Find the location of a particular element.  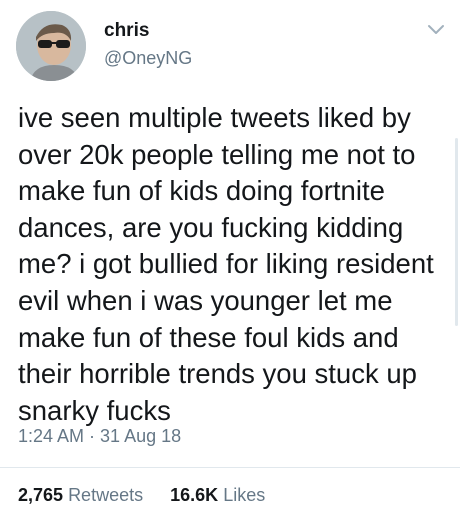

tweet-text-line: over 20k people telling me not to is located at coordinates (217, 154).